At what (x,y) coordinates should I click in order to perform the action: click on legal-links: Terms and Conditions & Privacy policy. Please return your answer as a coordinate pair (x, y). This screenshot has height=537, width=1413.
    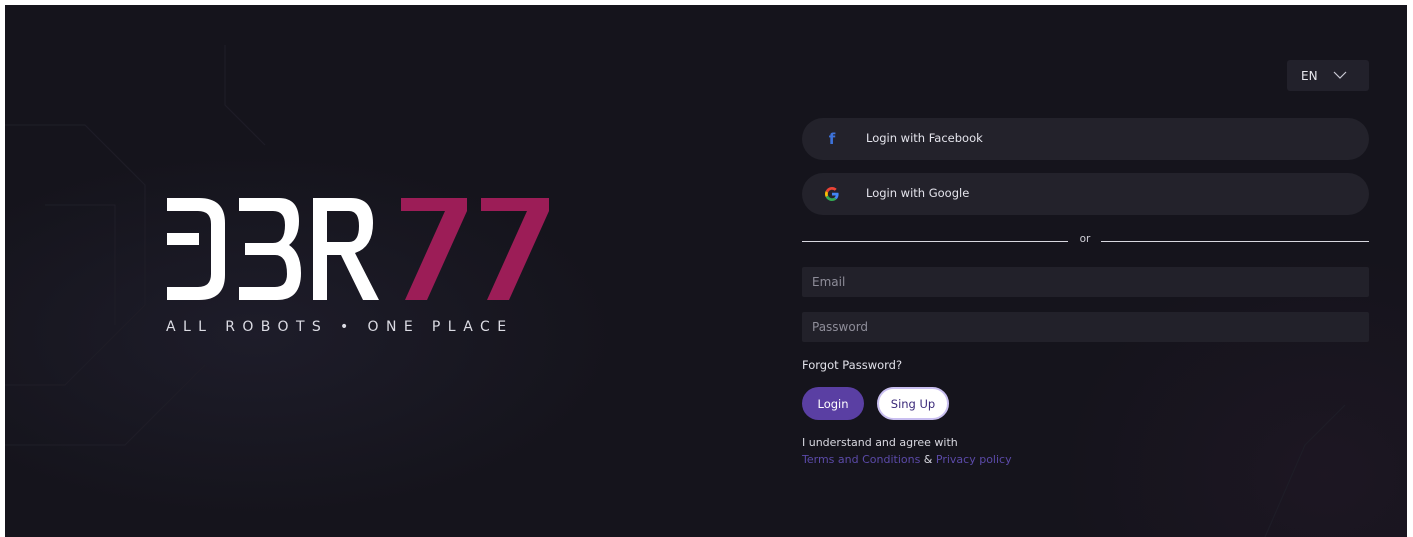
    Looking at the image, I should click on (907, 459).